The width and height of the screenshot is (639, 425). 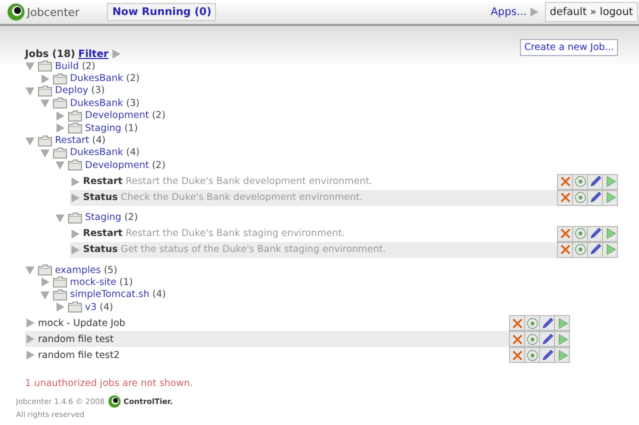 What do you see at coordinates (253, 250) in the screenshot?
I see `job-description: Get the status of the Duke's Bank staging environment.` at bounding box center [253, 250].